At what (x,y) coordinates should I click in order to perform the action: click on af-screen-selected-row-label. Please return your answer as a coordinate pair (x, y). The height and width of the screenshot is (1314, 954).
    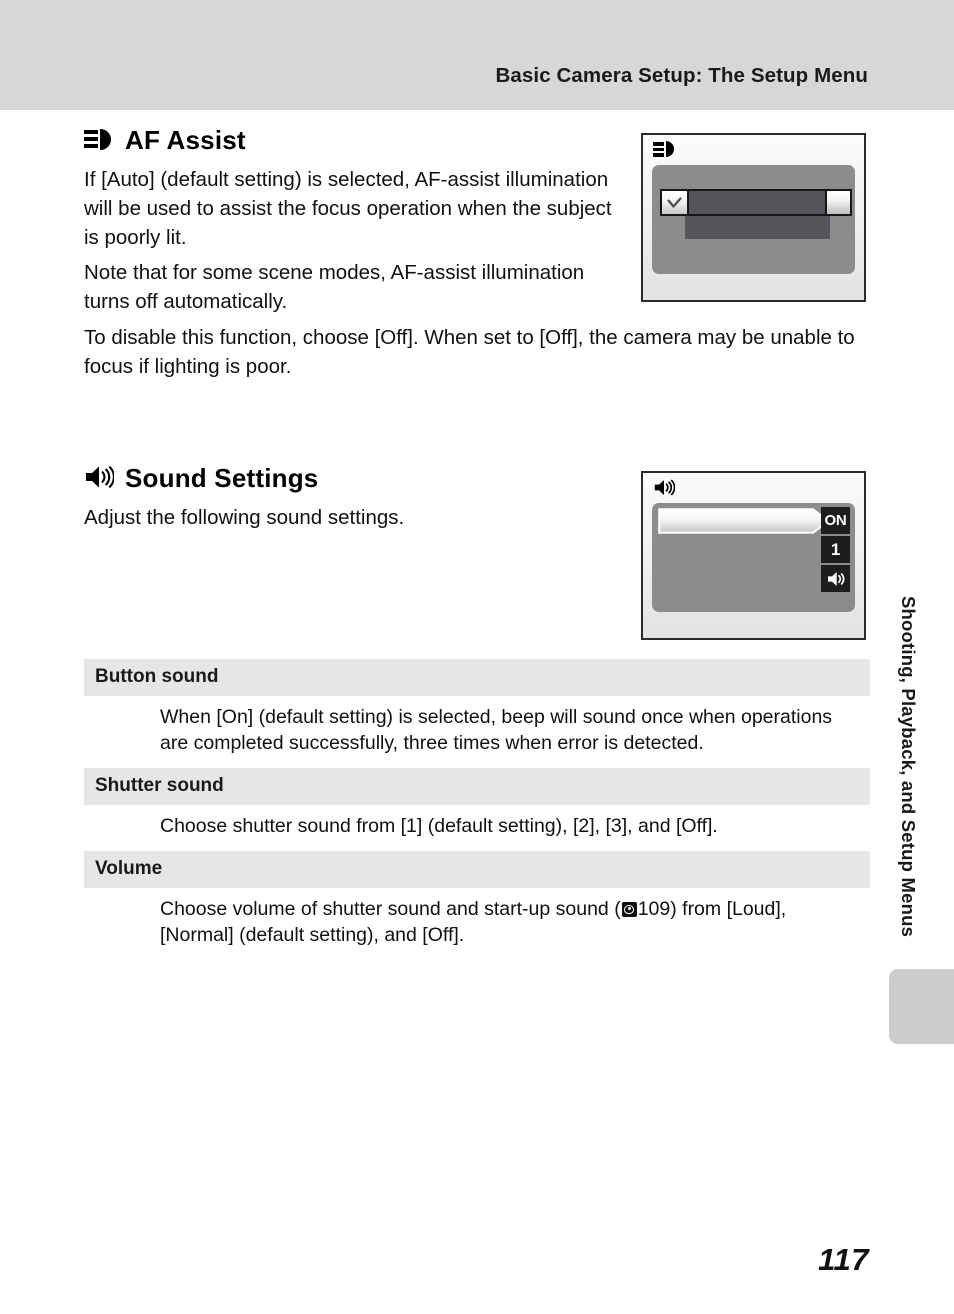
    Looking at the image, I should click on (757, 202).